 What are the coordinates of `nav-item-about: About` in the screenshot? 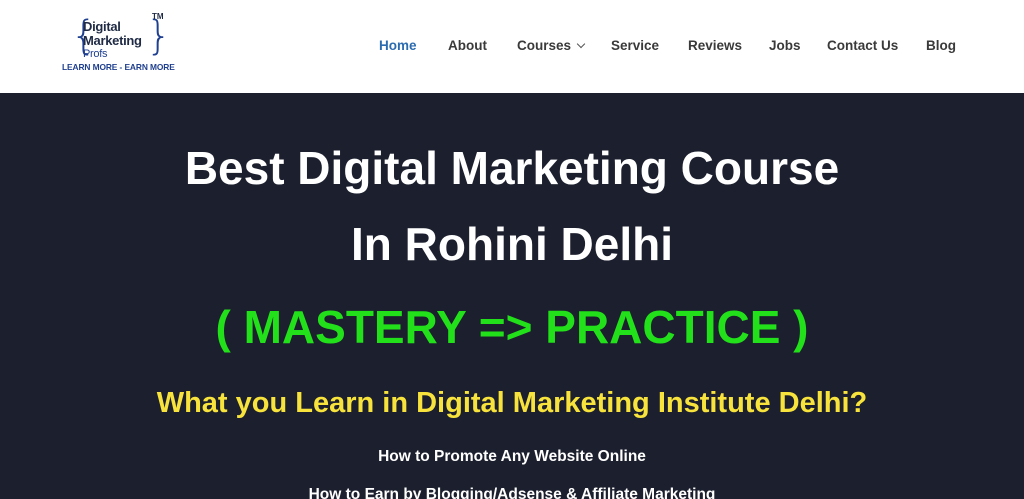 It's located at (467, 45).